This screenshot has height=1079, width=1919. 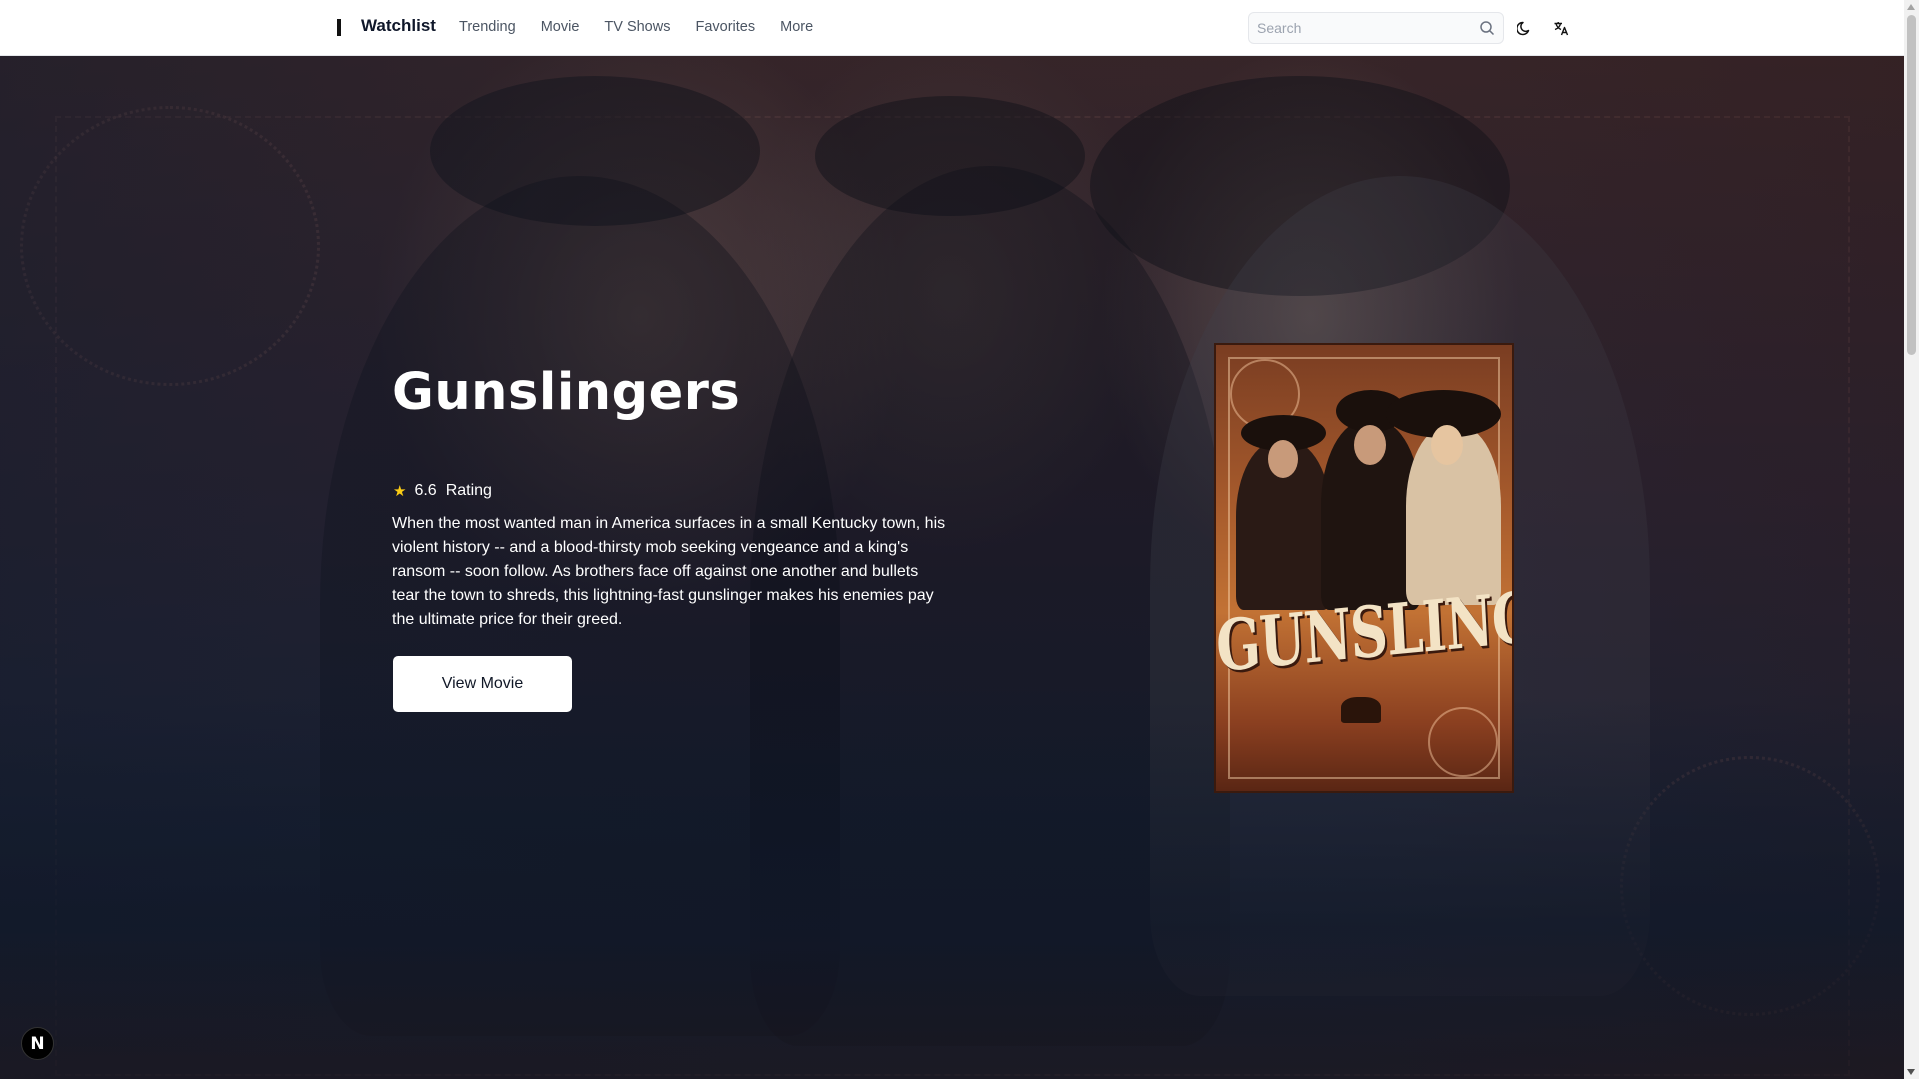 I want to click on dark-mode-toggle-icon, so click(x=1525, y=28).